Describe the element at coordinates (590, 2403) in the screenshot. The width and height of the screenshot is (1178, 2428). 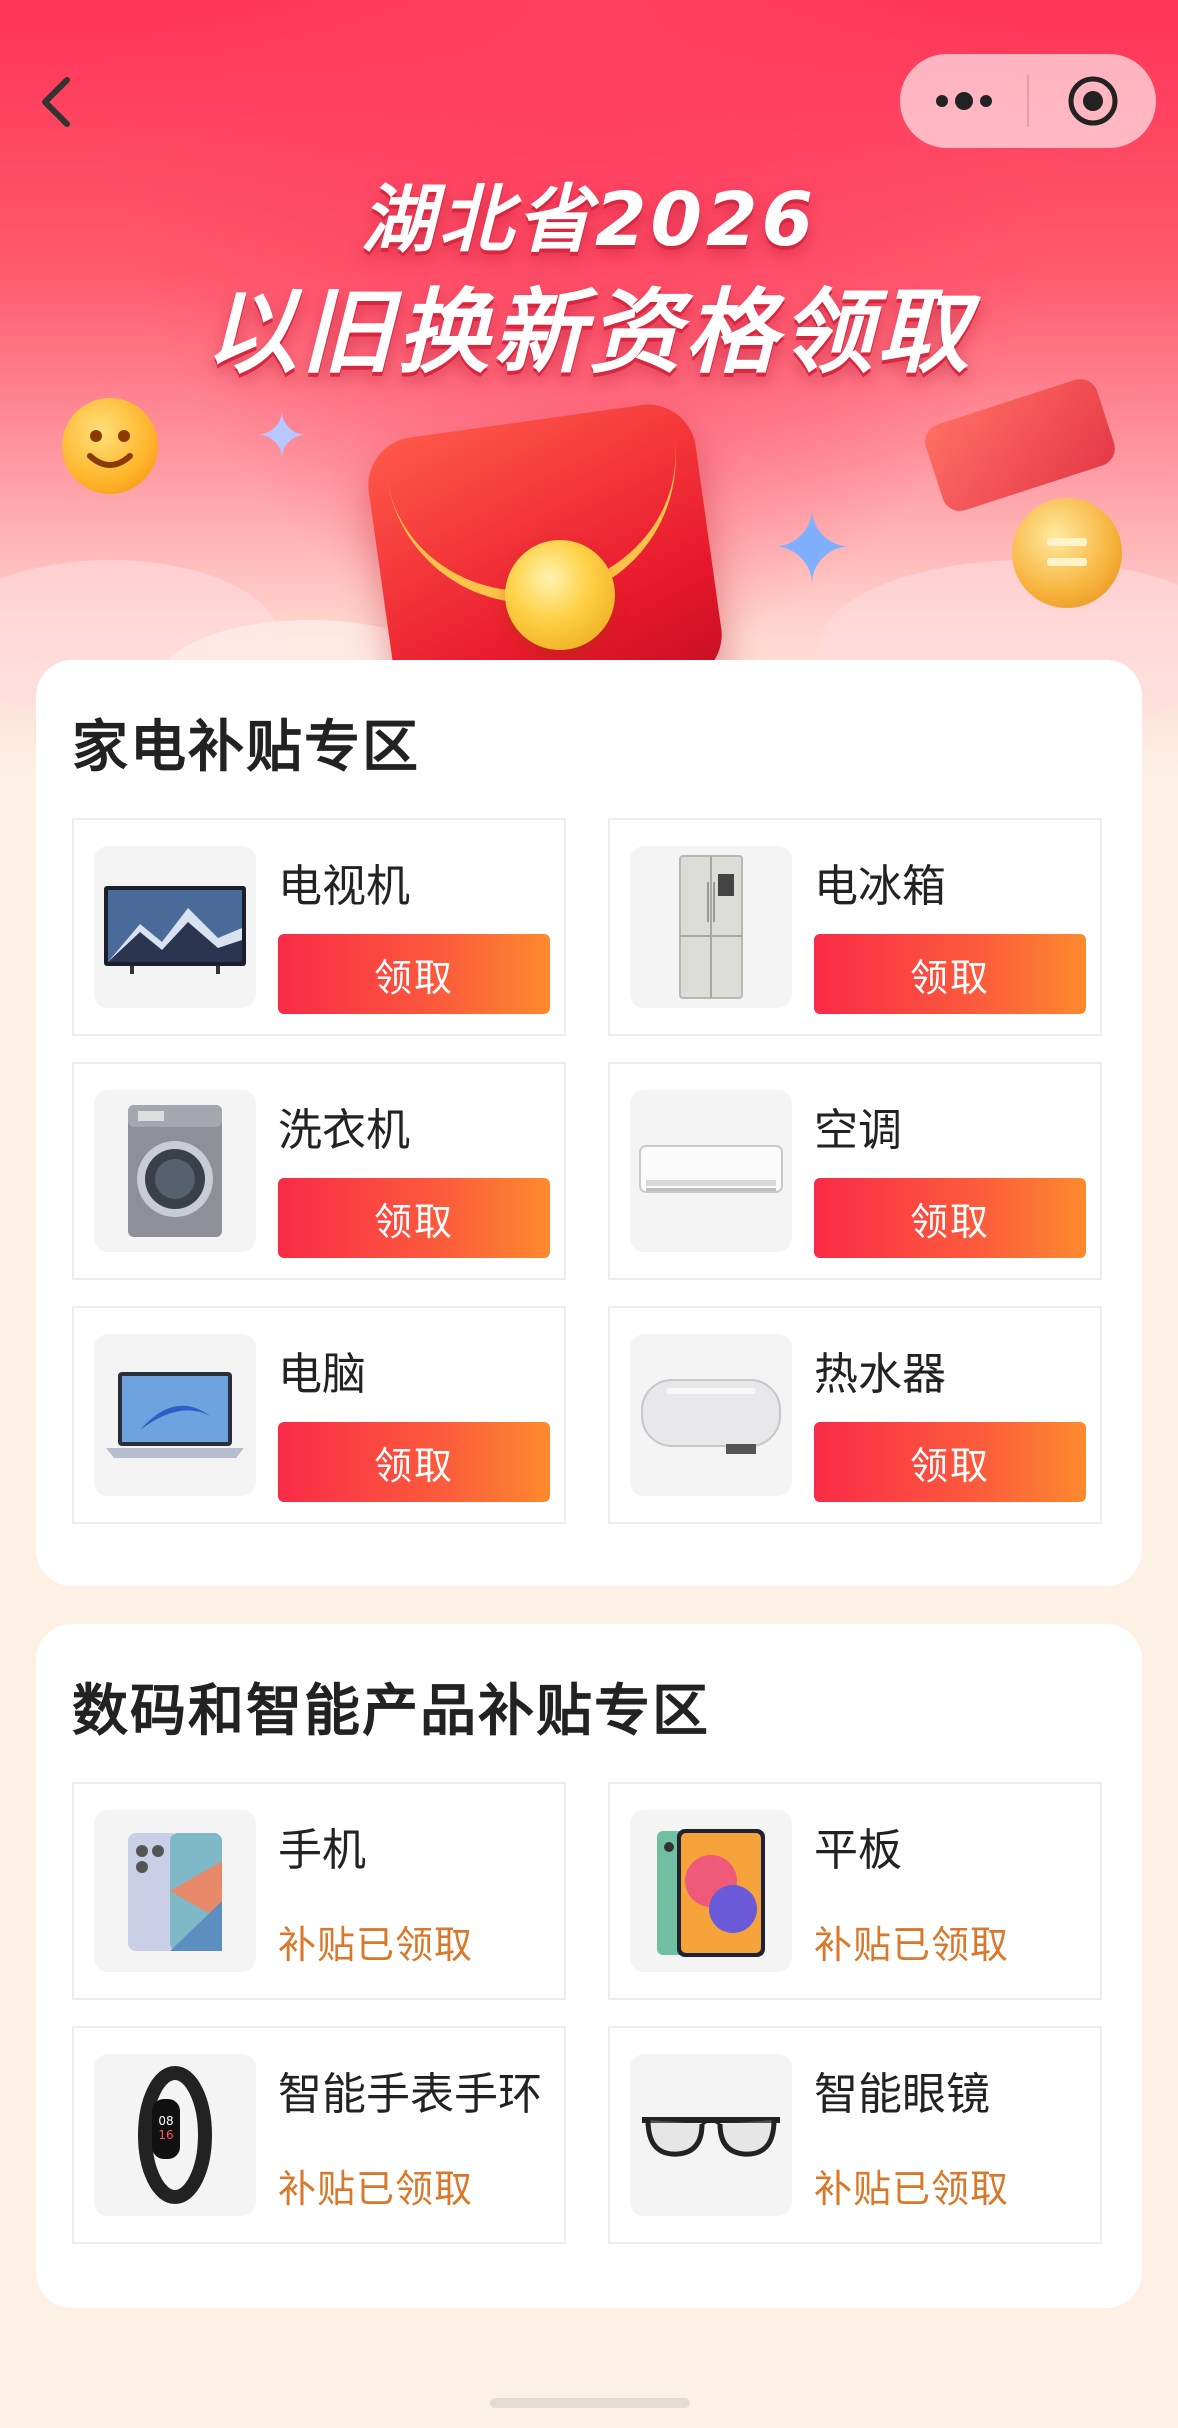
I see `home-indicator` at that location.